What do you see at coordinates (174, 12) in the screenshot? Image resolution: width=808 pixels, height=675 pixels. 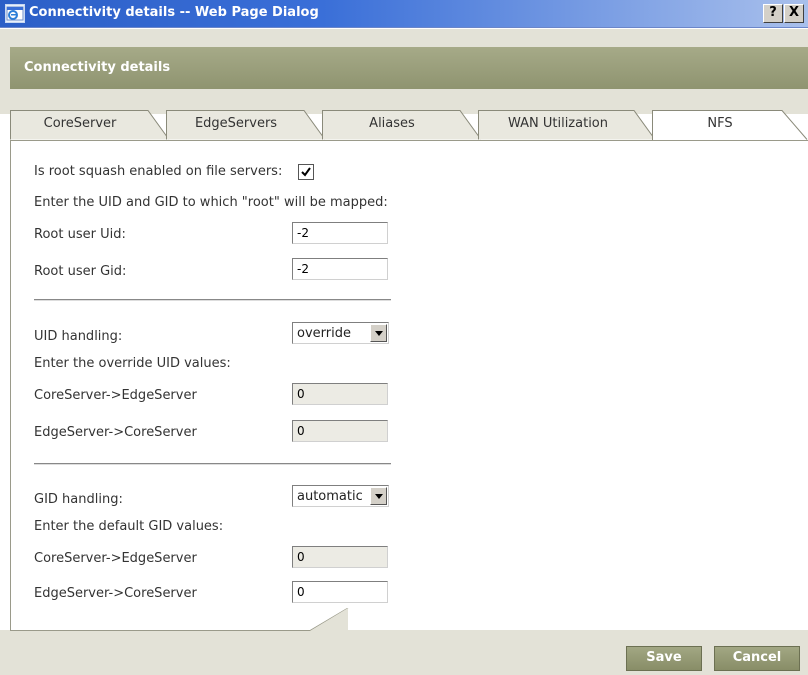 I see `window-title: Connectivity details -- Web Page Dialog` at bounding box center [174, 12].